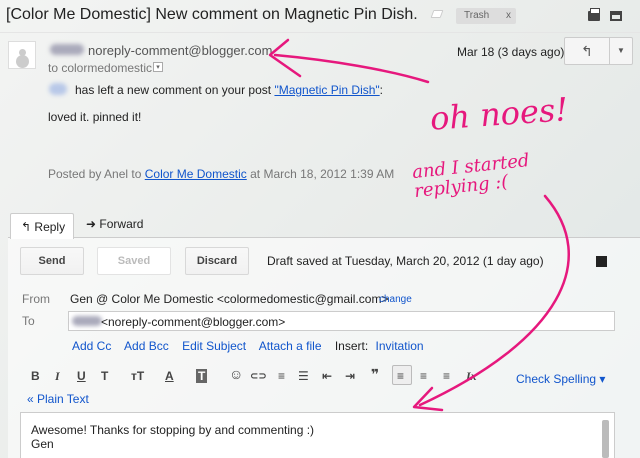 The image size is (640, 458). Describe the element at coordinates (351, 68) in the screenshot. I see `annotation-arrow-top` at that location.